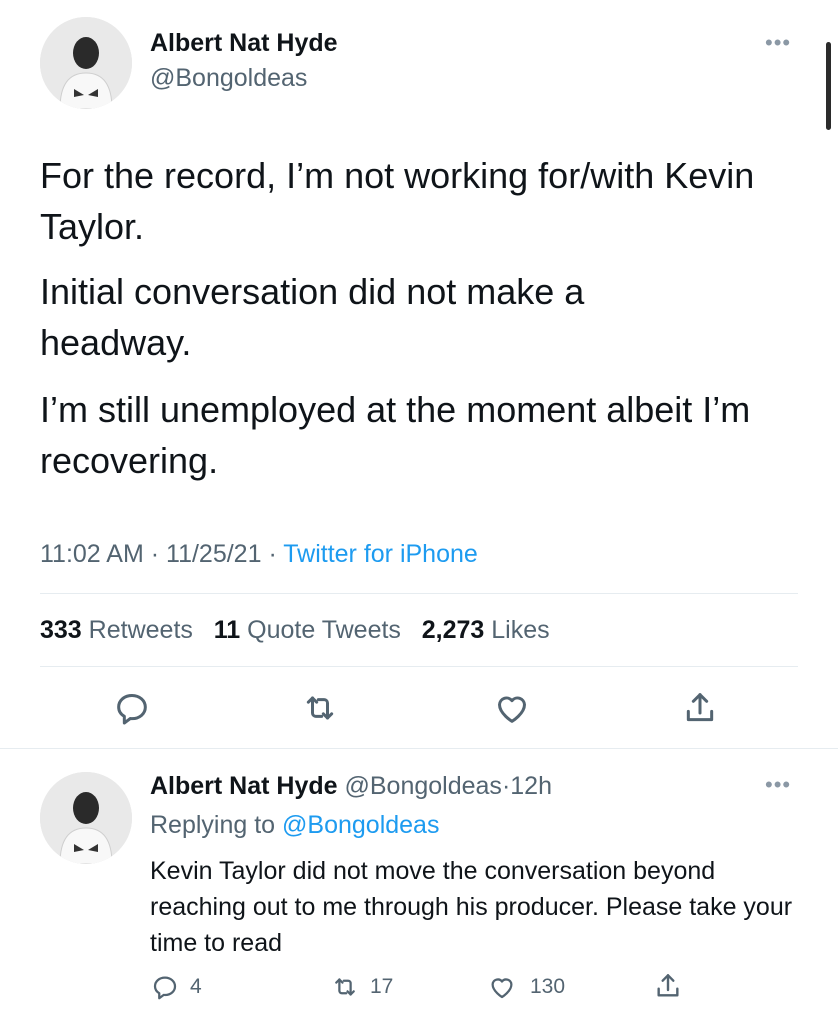 Image resolution: width=838 pixels, height=1024 pixels. Describe the element at coordinates (486, 630) in the screenshot. I see `likes-stat: 2,273 Likes` at that location.